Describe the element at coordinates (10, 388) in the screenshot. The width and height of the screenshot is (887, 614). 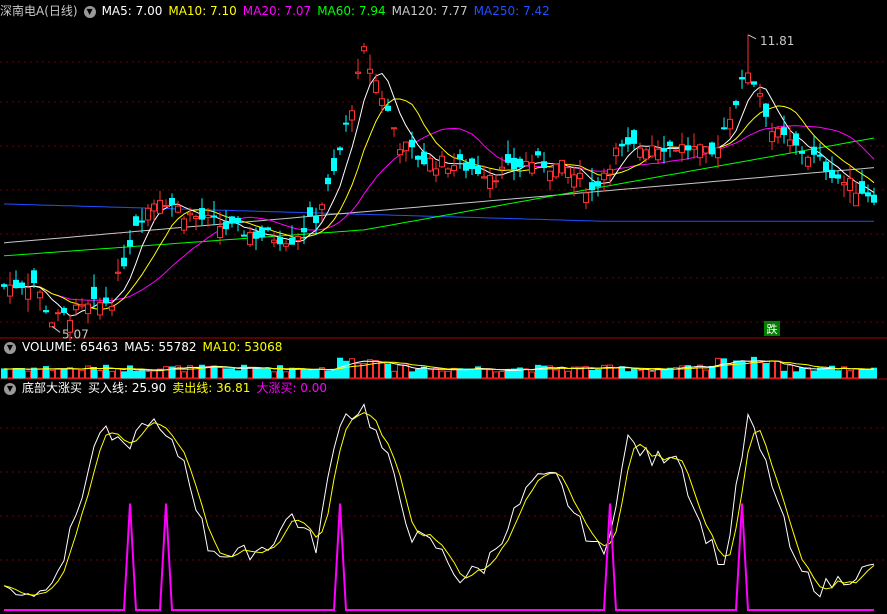
I see `indicator-menu-icon: ▼` at that location.